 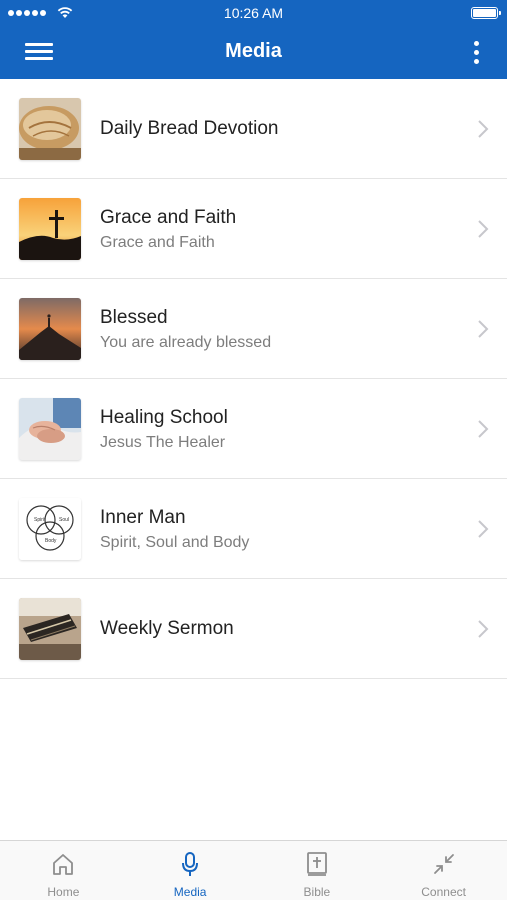 I want to click on item-title: Grace and Faith, so click(x=168, y=217).